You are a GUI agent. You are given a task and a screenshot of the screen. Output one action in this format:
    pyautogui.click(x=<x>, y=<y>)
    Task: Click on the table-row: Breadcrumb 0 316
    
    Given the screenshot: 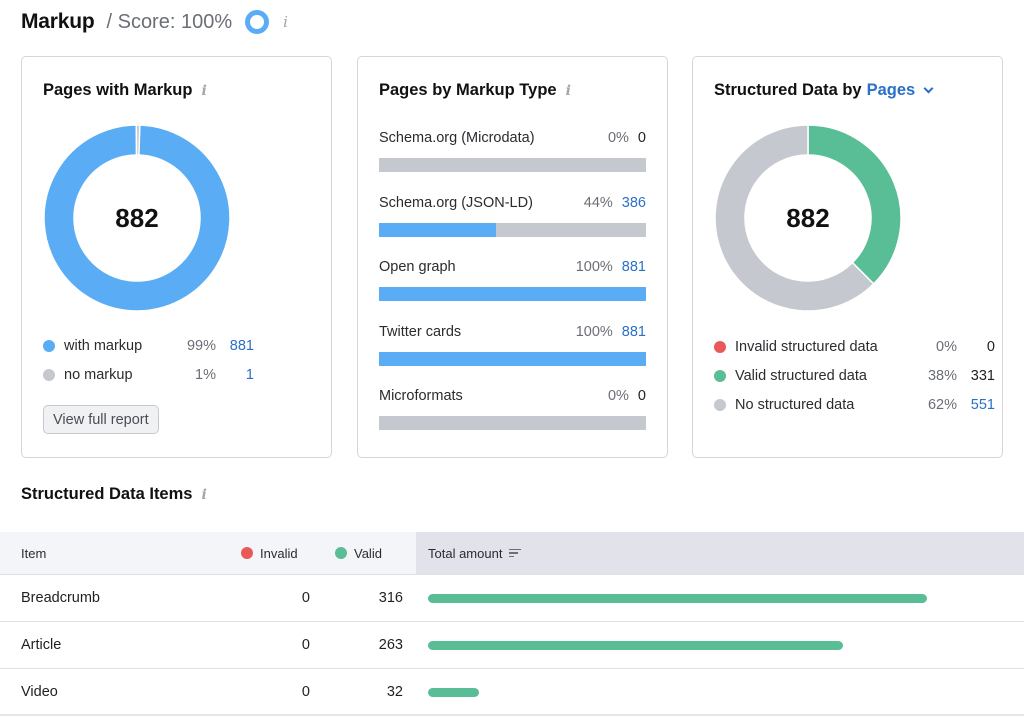 What is the action you would take?
    pyautogui.click(x=512, y=598)
    